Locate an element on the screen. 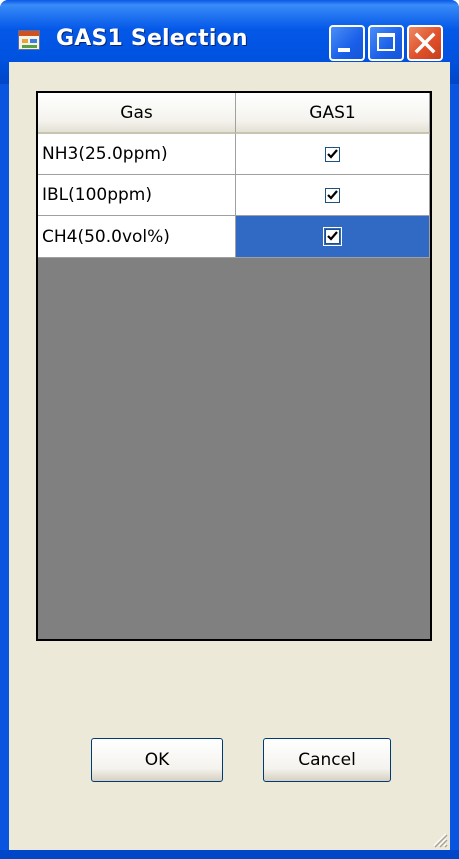 Image resolution: width=459 pixels, height=859 pixels. grid-header-row: Gas GAS1 is located at coordinates (234, 113).